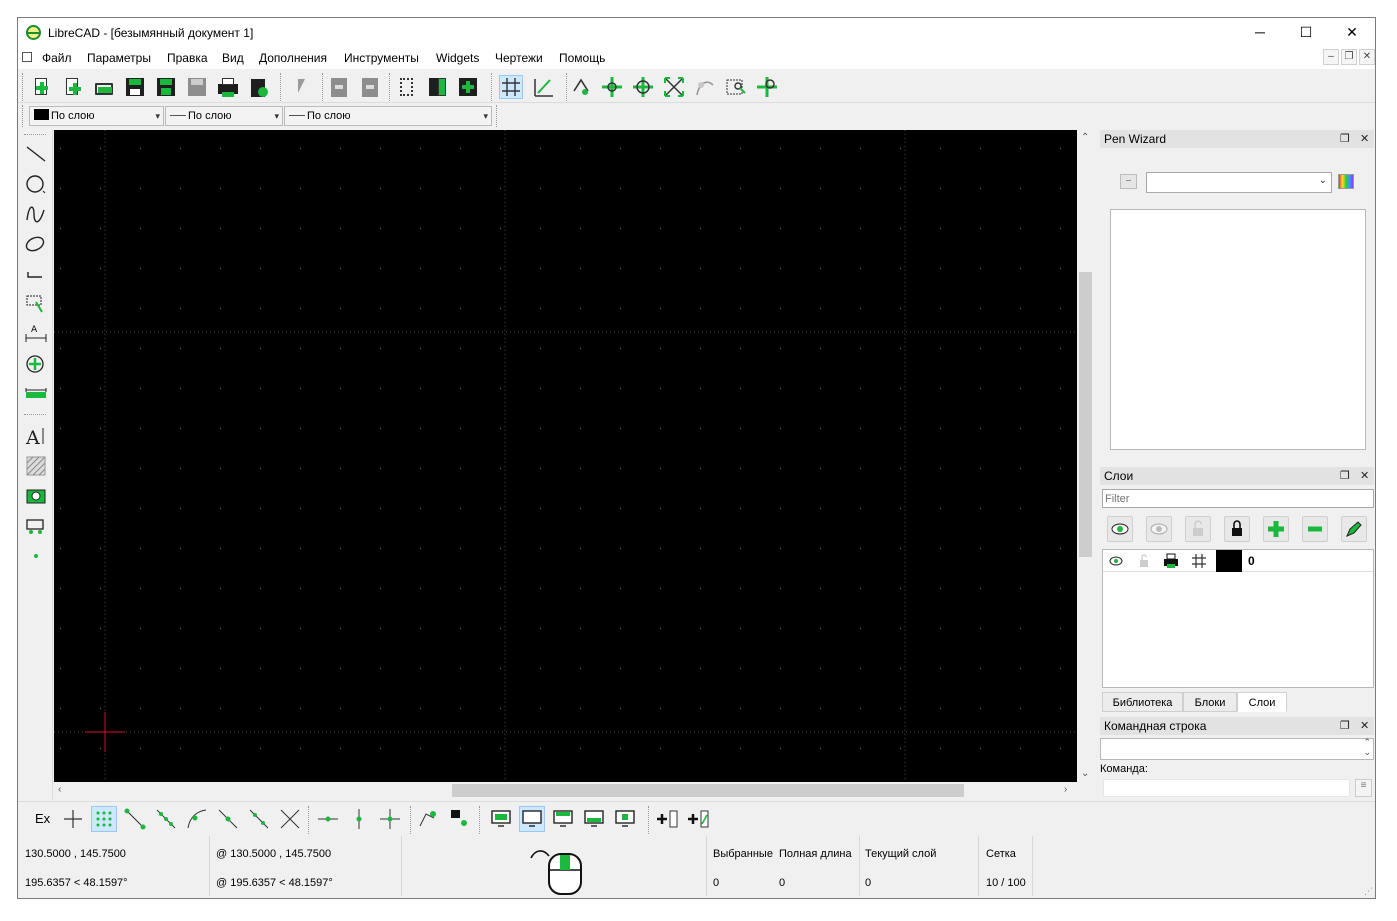 The image size is (1397, 921). What do you see at coordinates (1331, 57) in the screenshot?
I see `doc-minimize-icon: –` at bounding box center [1331, 57].